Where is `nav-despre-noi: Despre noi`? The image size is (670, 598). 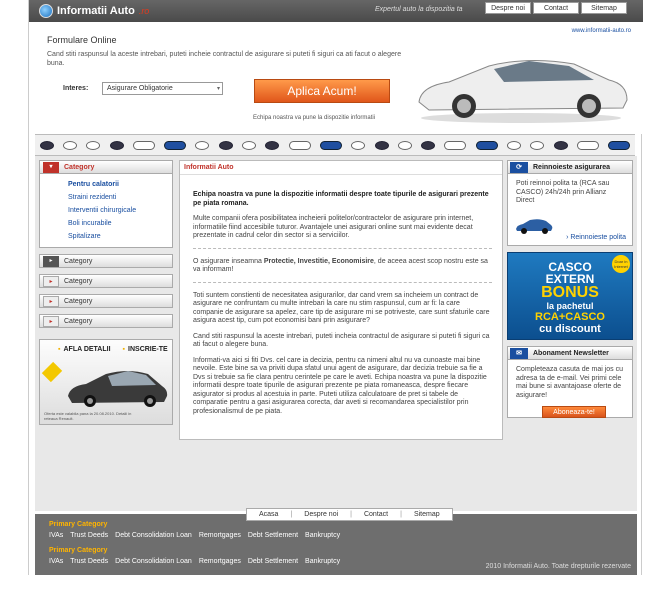
nav-despre-noi: Despre noi is located at coordinates (508, 8).